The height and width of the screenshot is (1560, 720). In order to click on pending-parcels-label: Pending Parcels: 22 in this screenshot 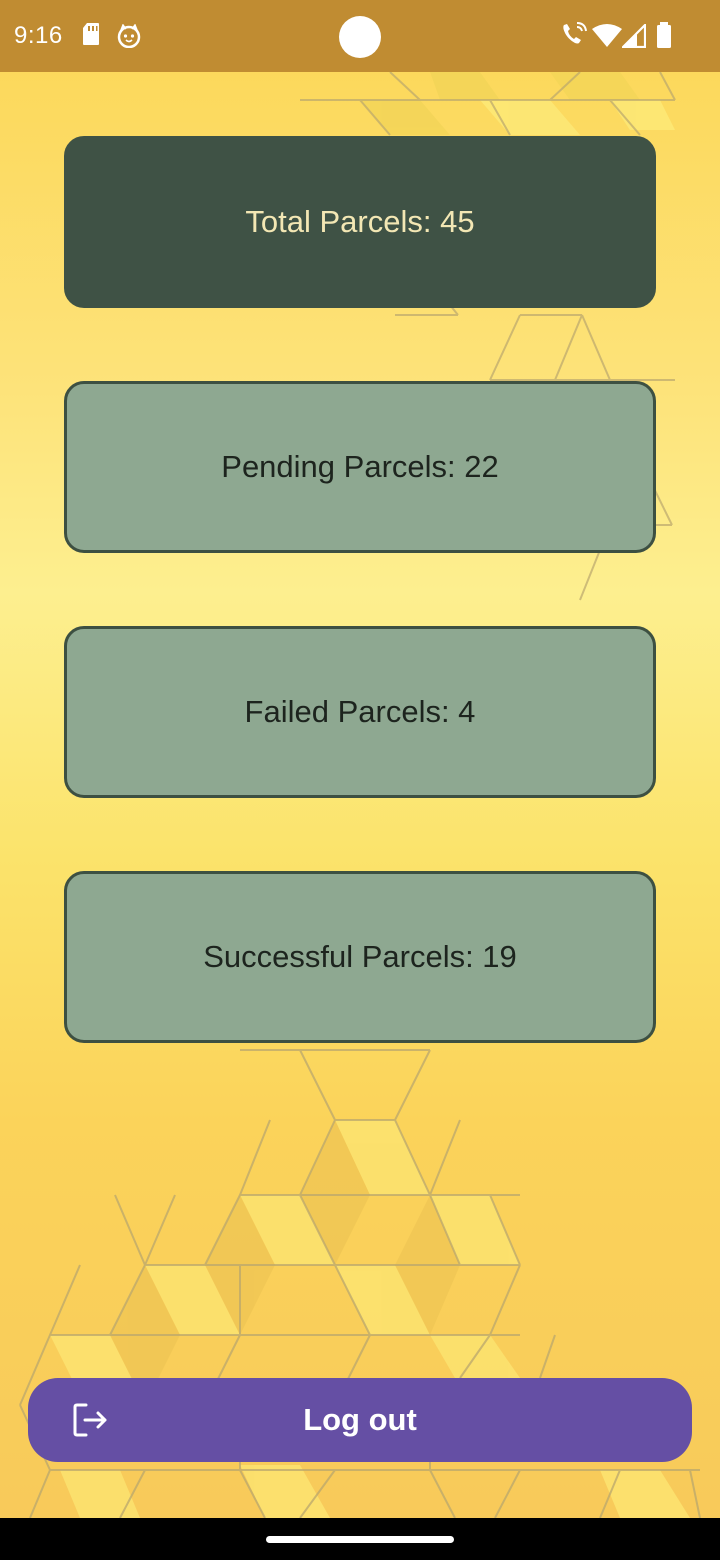, I will do `click(360, 466)`.